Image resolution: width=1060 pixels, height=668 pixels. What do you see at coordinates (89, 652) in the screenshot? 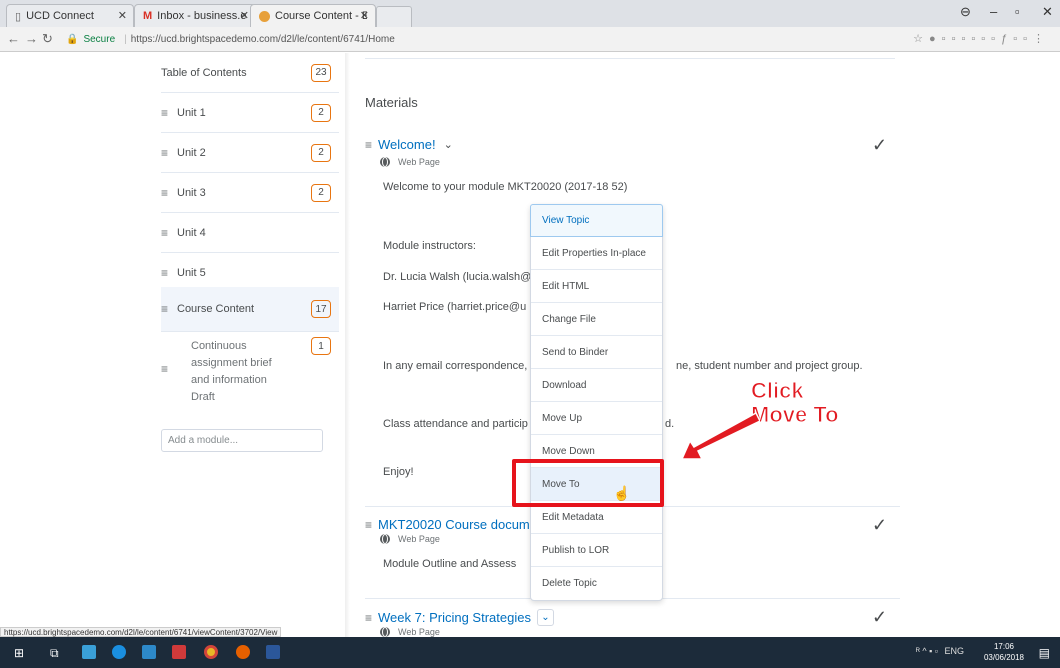
I see `explorer-icon` at bounding box center [89, 652].